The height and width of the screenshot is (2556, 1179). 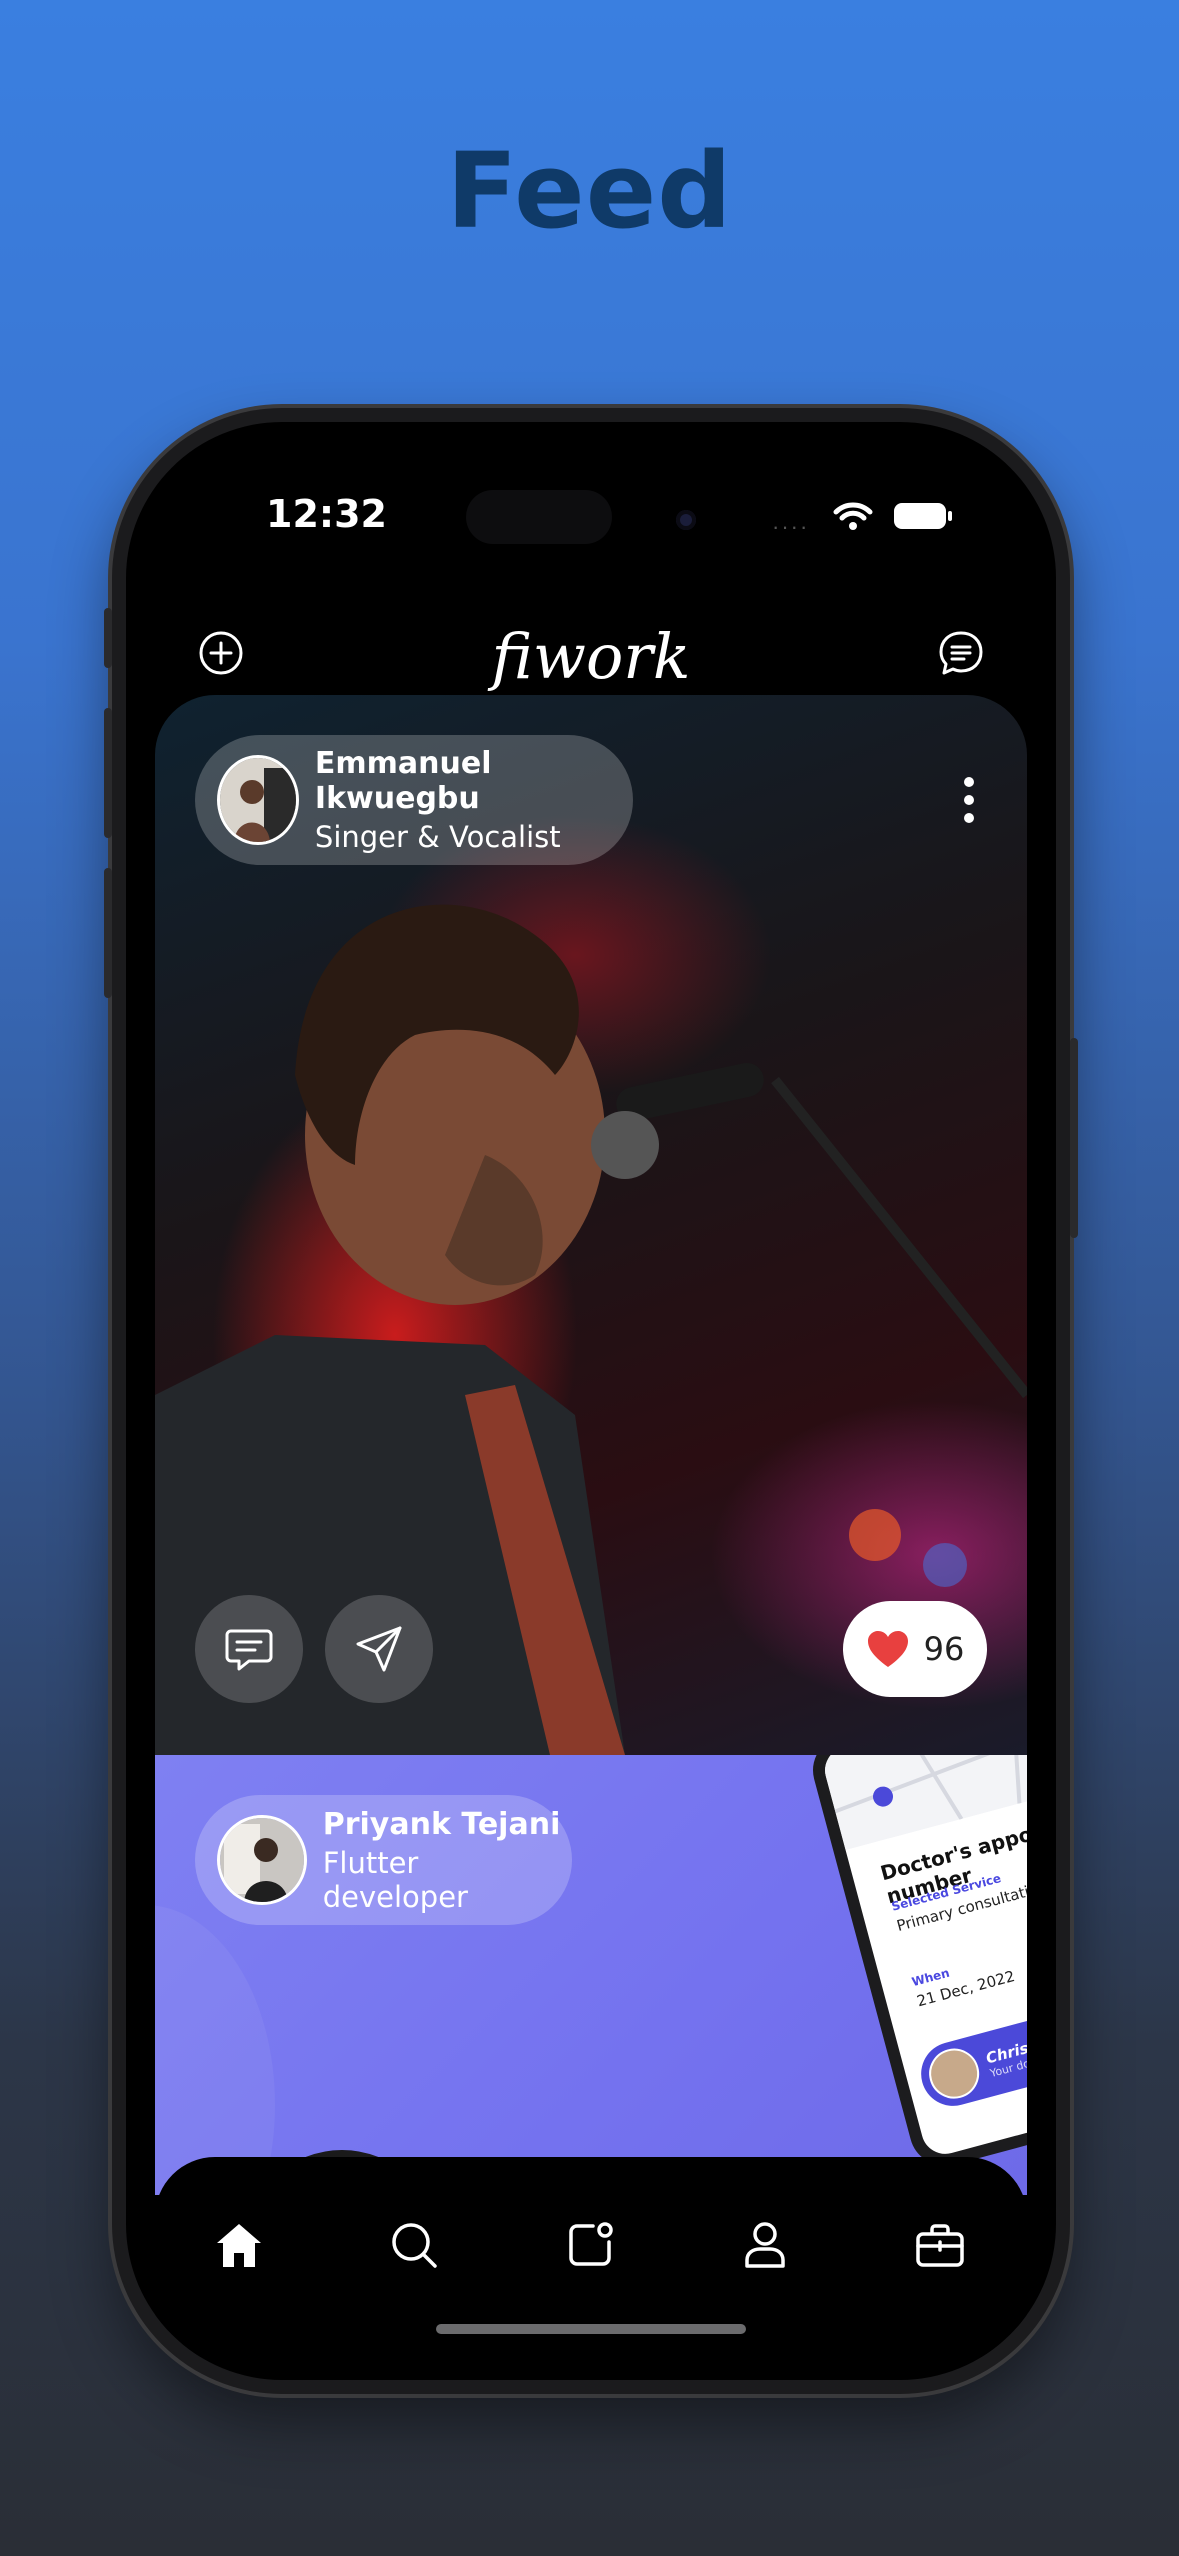 What do you see at coordinates (447, 1824) in the screenshot?
I see `author-name: Priyank Tejani` at bounding box center [447, 1824].